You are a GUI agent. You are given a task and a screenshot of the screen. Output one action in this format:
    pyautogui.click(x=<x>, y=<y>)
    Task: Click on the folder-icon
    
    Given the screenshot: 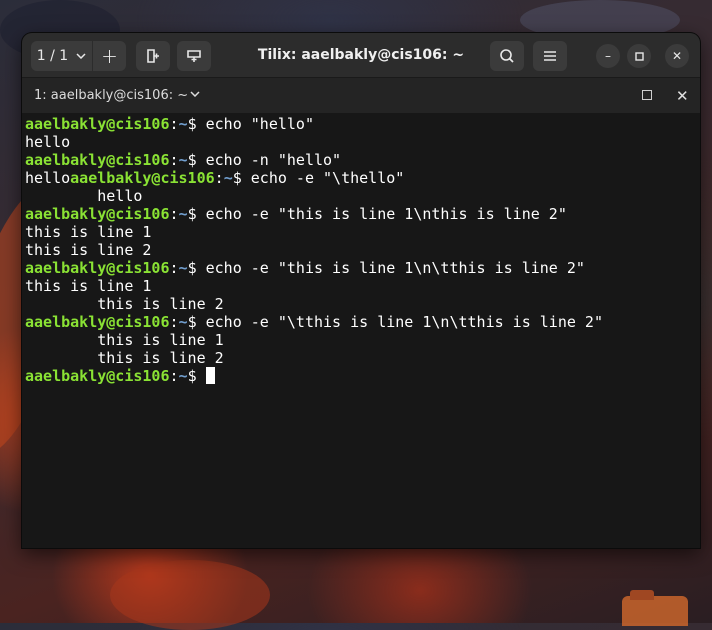 What is the action you would take?
    pyautogui.click(x=655, y=608)
    